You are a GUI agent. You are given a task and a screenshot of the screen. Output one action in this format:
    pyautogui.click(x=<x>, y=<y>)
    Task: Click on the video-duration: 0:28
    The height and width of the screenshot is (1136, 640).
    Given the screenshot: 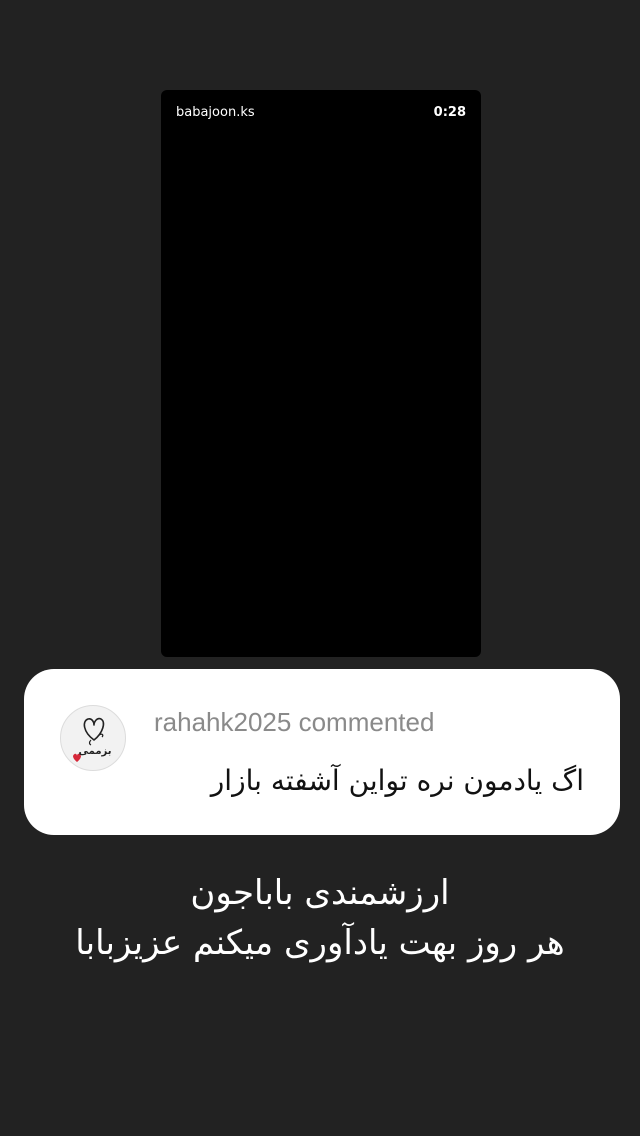 What is the action you would take?
    pyautogui.click(x=449, y=112)
    